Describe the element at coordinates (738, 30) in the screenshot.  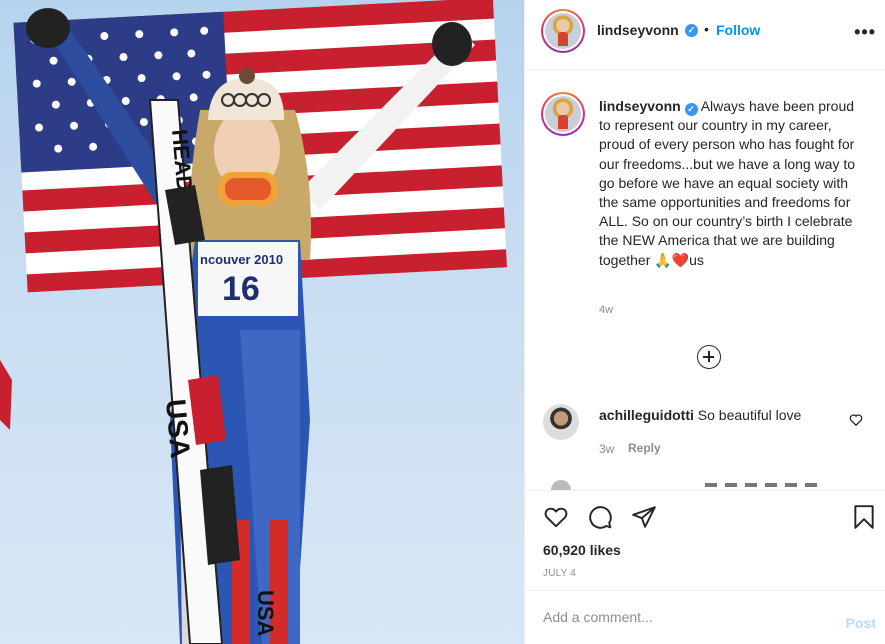
I see `follow-button: Follow` at that location.